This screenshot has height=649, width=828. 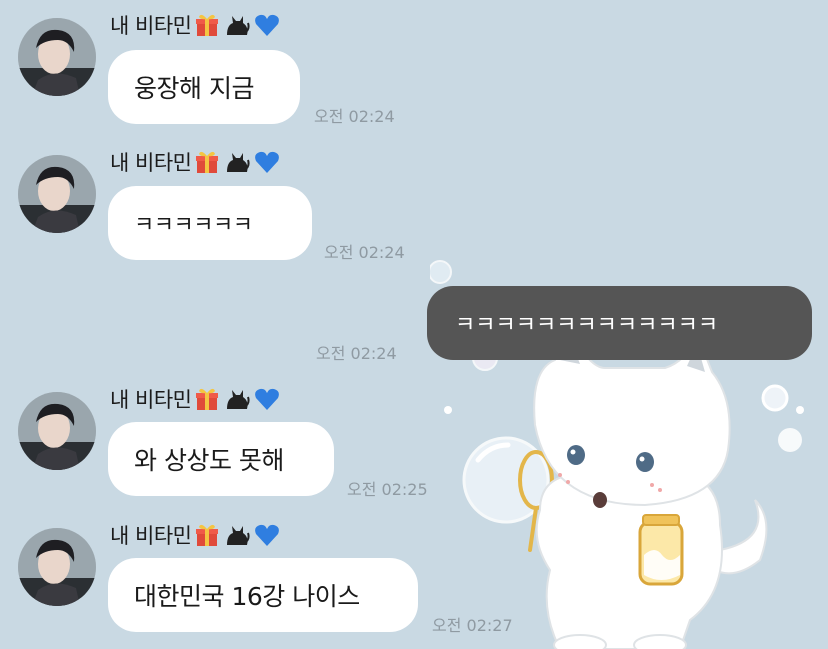 What do you see at coordinates (263, 595) in the screenshot?
I see `message-bubble: 대한민국 16강 나이스` at bounding box center [263, 595].